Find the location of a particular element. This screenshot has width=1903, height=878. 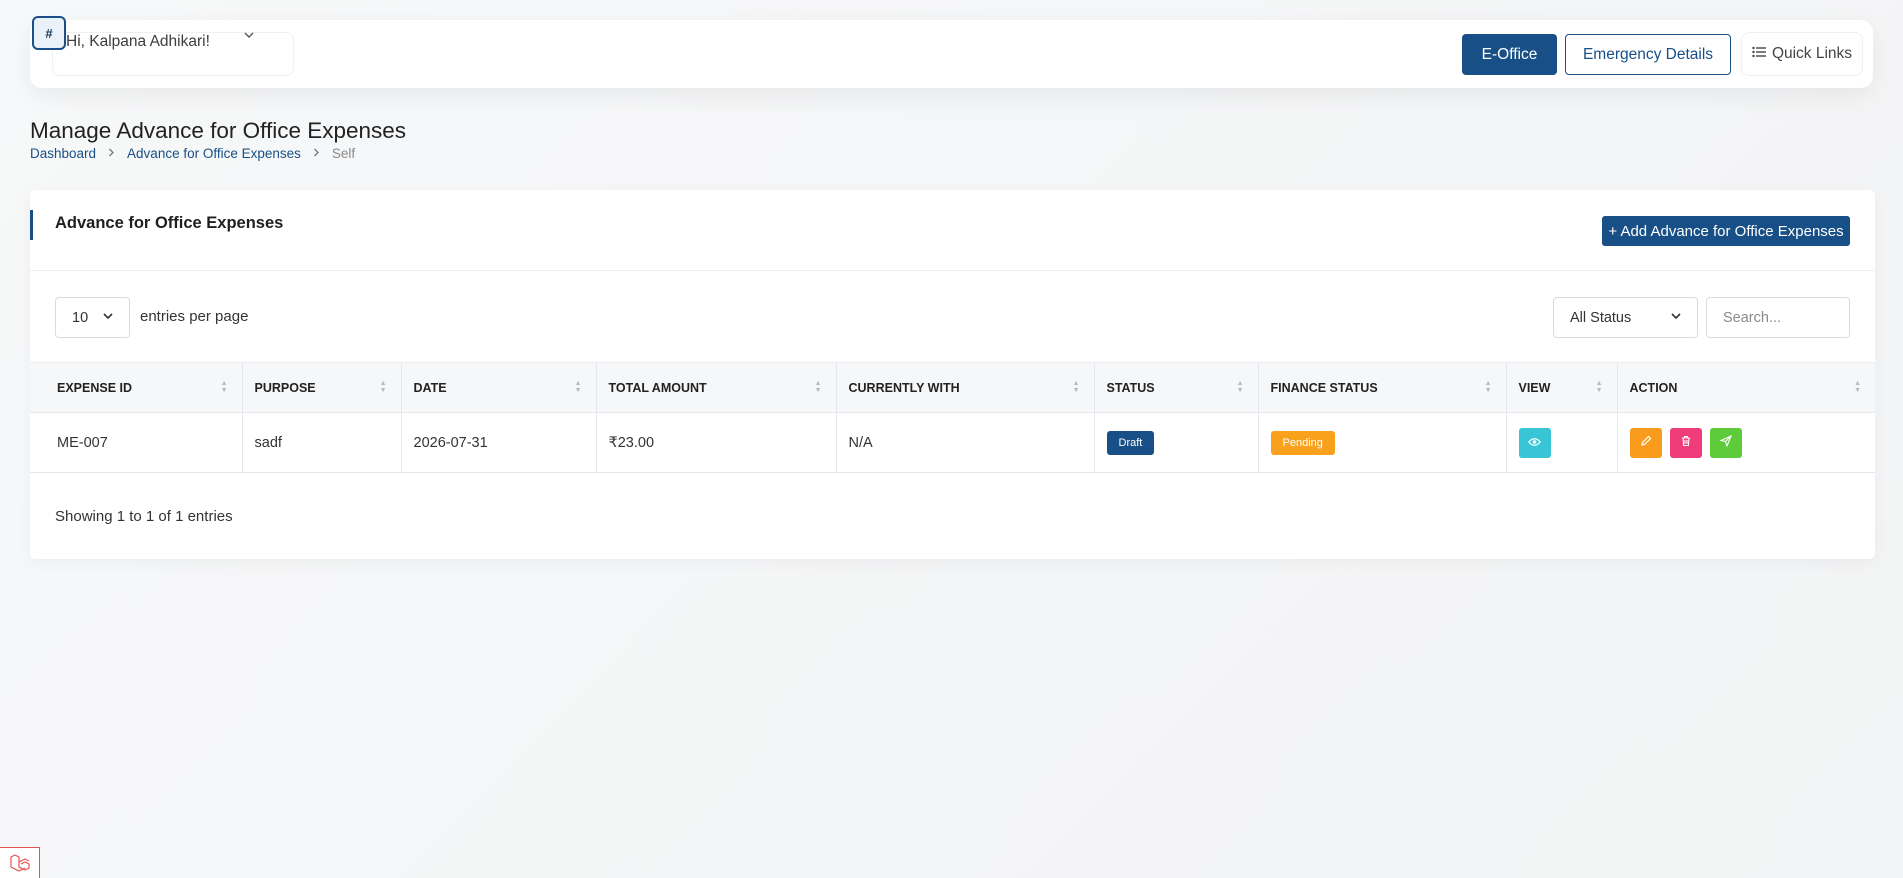

column-header-total-amount: TOTAL AMOUNT ▲ ▼ is located at coordinates (716, 387).